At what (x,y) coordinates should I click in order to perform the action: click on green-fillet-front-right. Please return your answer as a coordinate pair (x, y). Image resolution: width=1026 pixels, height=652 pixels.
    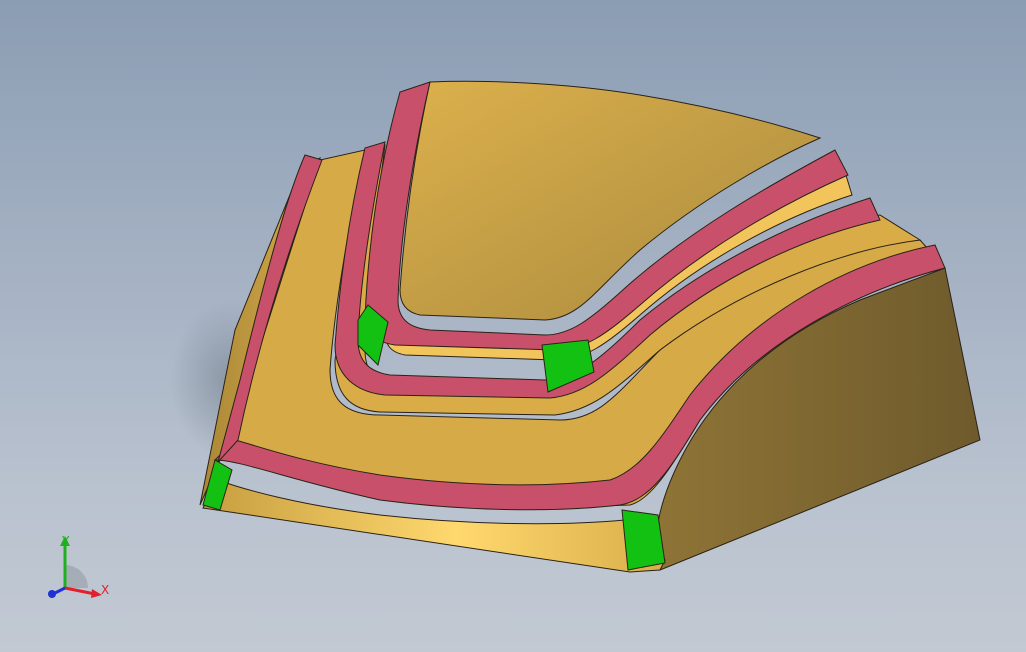
    Looking at the image, I should click on (643, 540).